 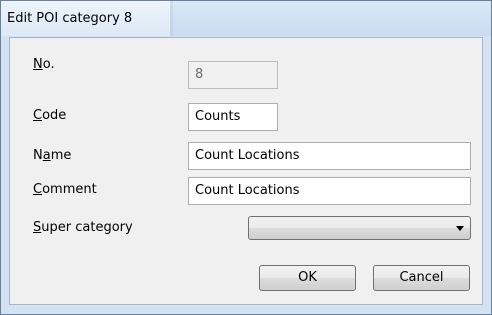 I want to click on comment-label-accel: C, so click(x=38, y=189).